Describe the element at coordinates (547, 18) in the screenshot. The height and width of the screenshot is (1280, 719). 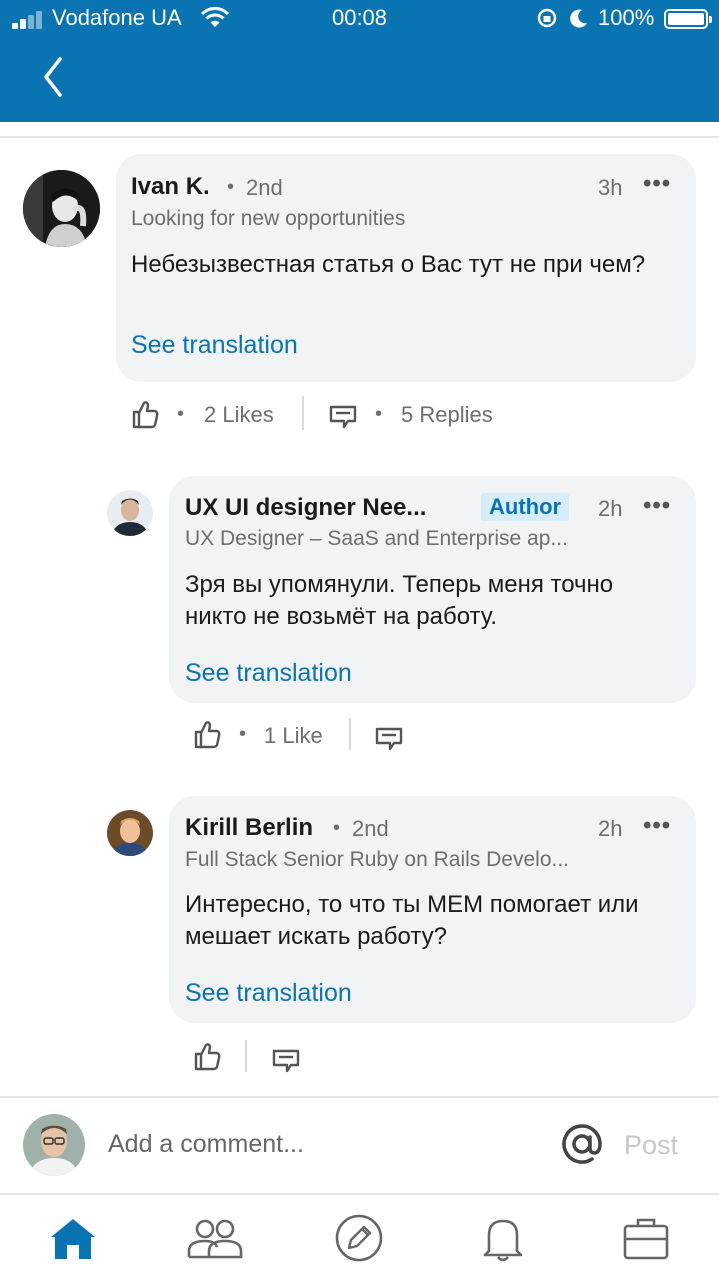
I see `rotation-lock-icon` at that location.